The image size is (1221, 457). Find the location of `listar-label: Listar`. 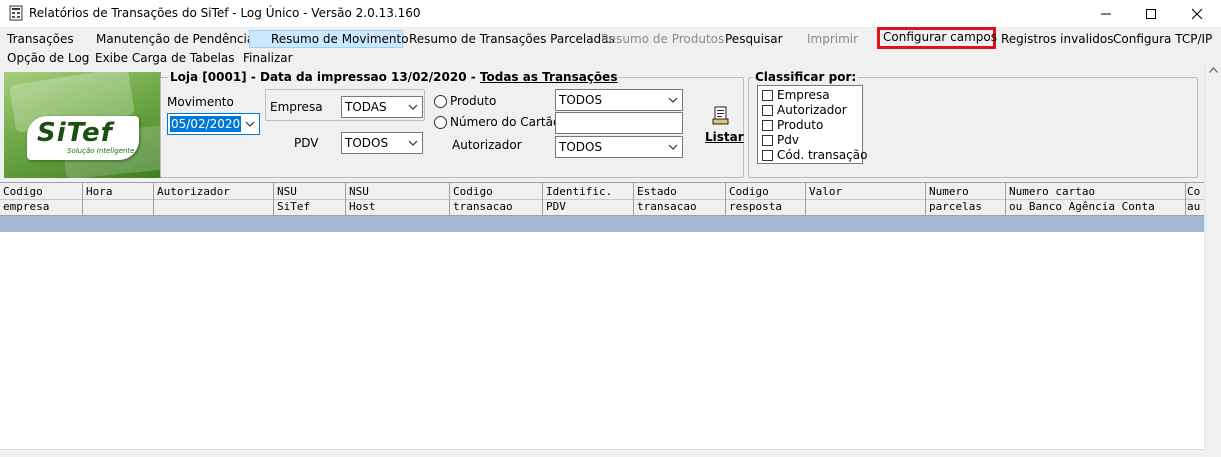

listar-label: Listar is located at coordinates (724, 137).